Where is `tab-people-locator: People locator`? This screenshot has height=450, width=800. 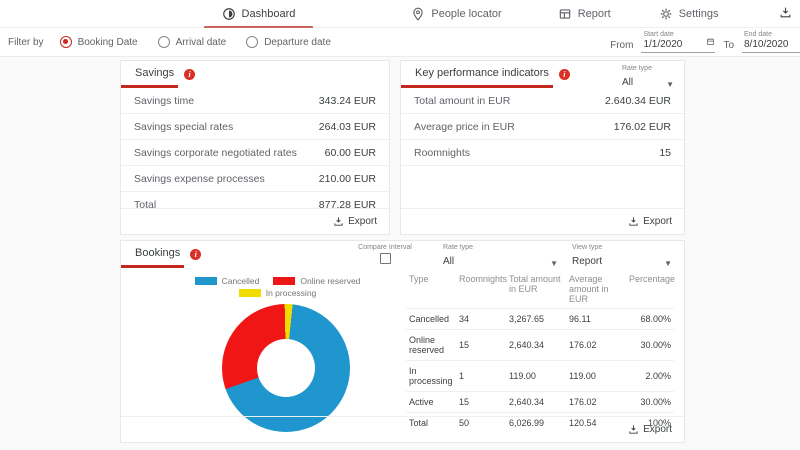 tab-people-locator: People locator is located at coordinates (456, 14).